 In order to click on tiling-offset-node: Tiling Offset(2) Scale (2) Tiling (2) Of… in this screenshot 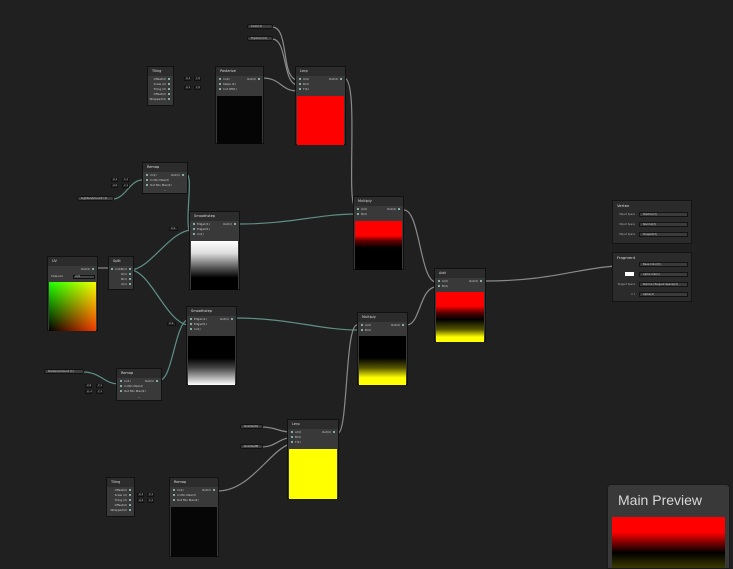, I will do `click(160, 86)`.